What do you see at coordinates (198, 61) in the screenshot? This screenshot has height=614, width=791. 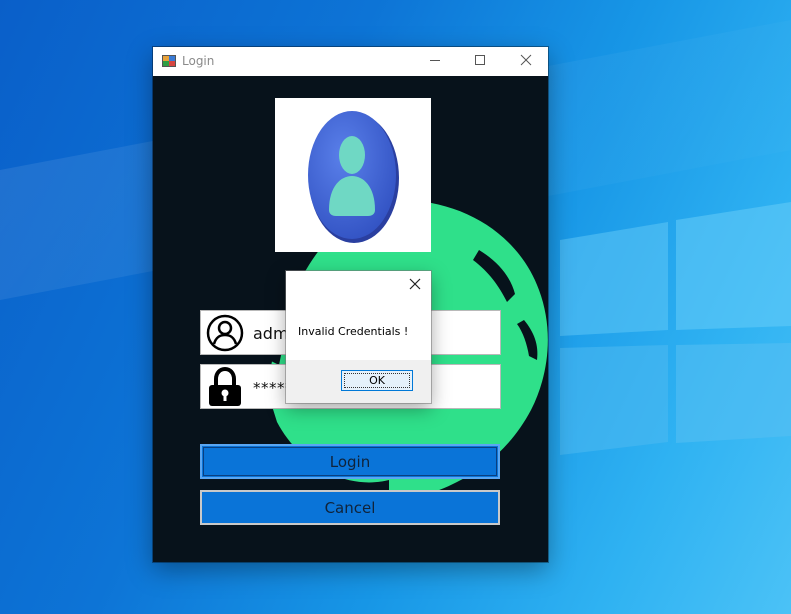 I see `window-title: Login` at bounding box center [198, 61].